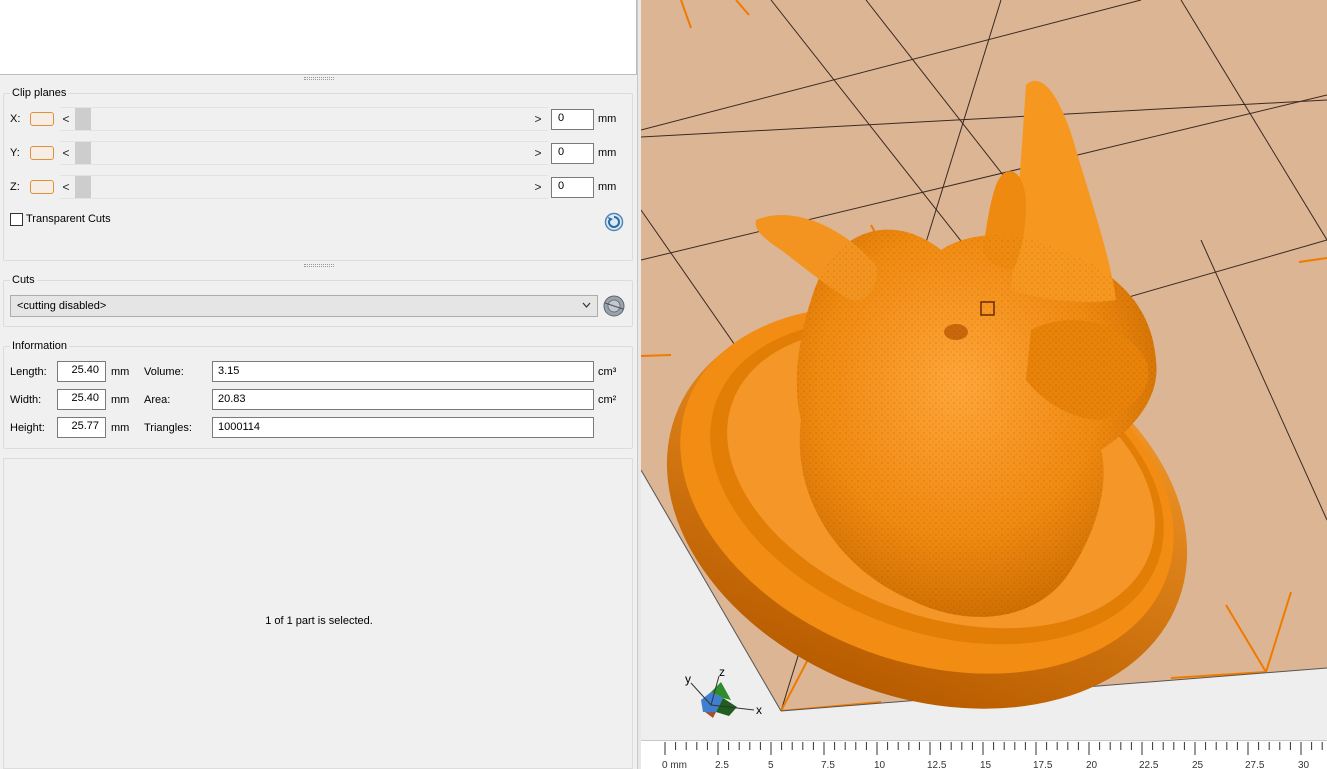  What do you see at coordinates (157, 400) in the screenshot?
I see `area-label: Area:` at bounding box center [157, 400].